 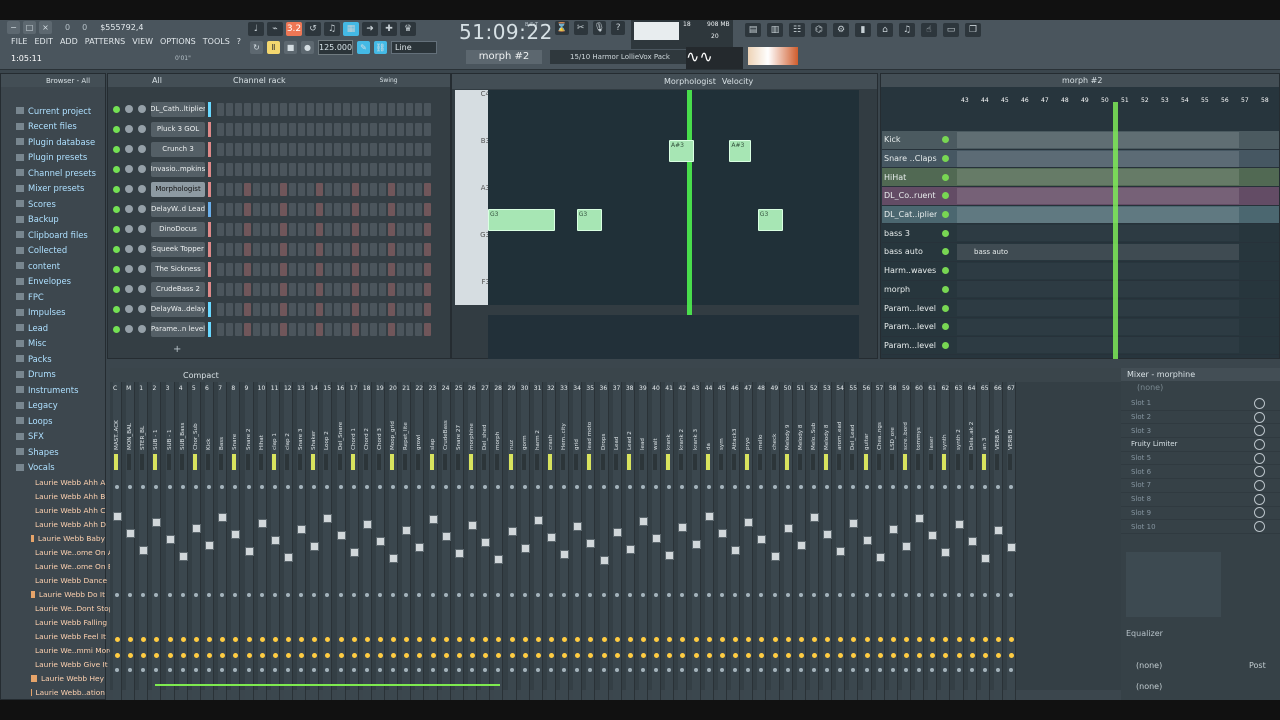 What do you see at coordinates (129, 269) in the screenshot?
I see `channel-pan-knob` at bounding box center [129, 269].